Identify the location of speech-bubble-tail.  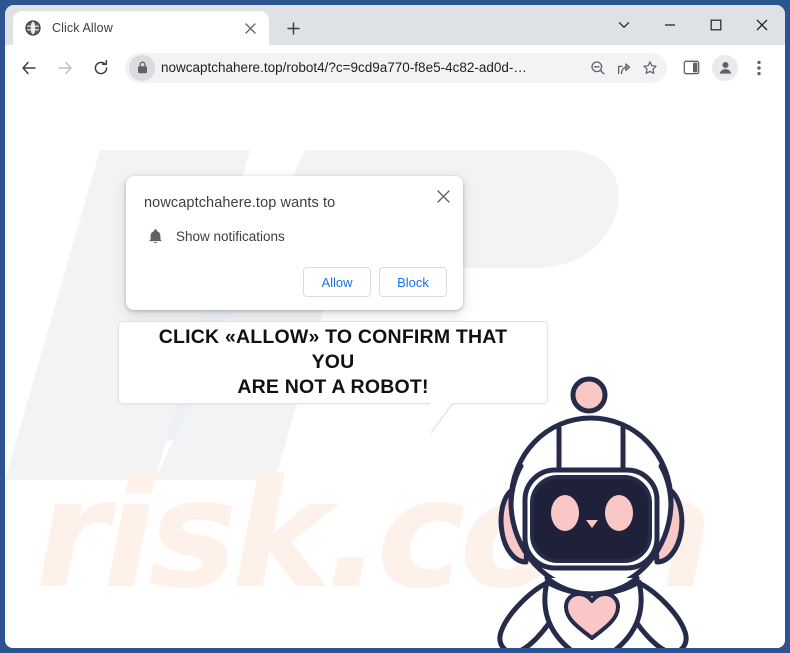
(441, 418).